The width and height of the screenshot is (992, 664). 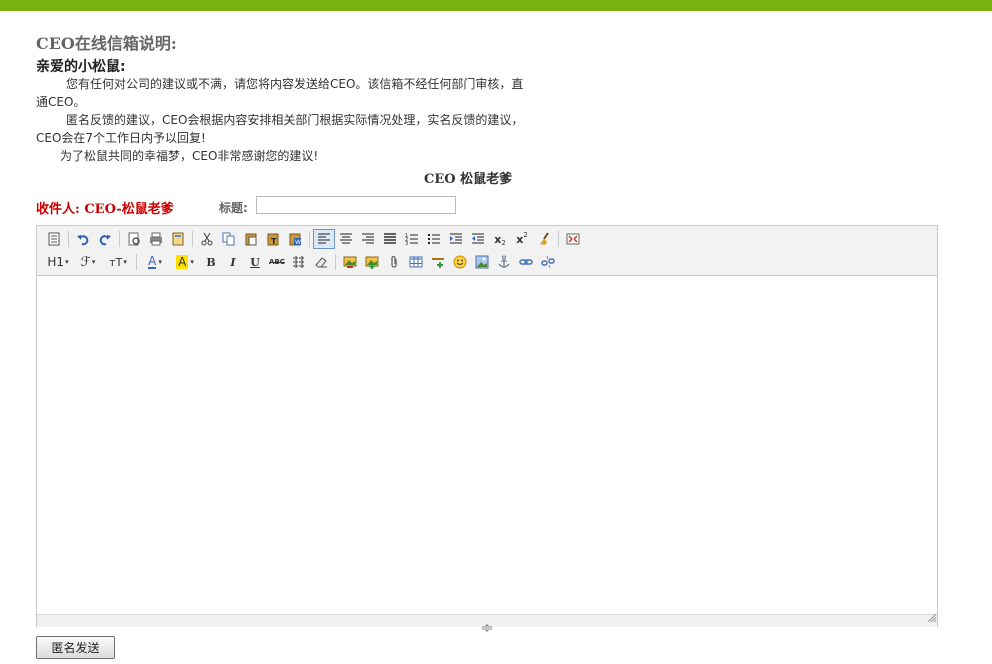 What do you see at coordinates (81, 67) in the screenshot?
I see `greeting: 亲爱的小松鼠:` at bounding box center [81, 67].